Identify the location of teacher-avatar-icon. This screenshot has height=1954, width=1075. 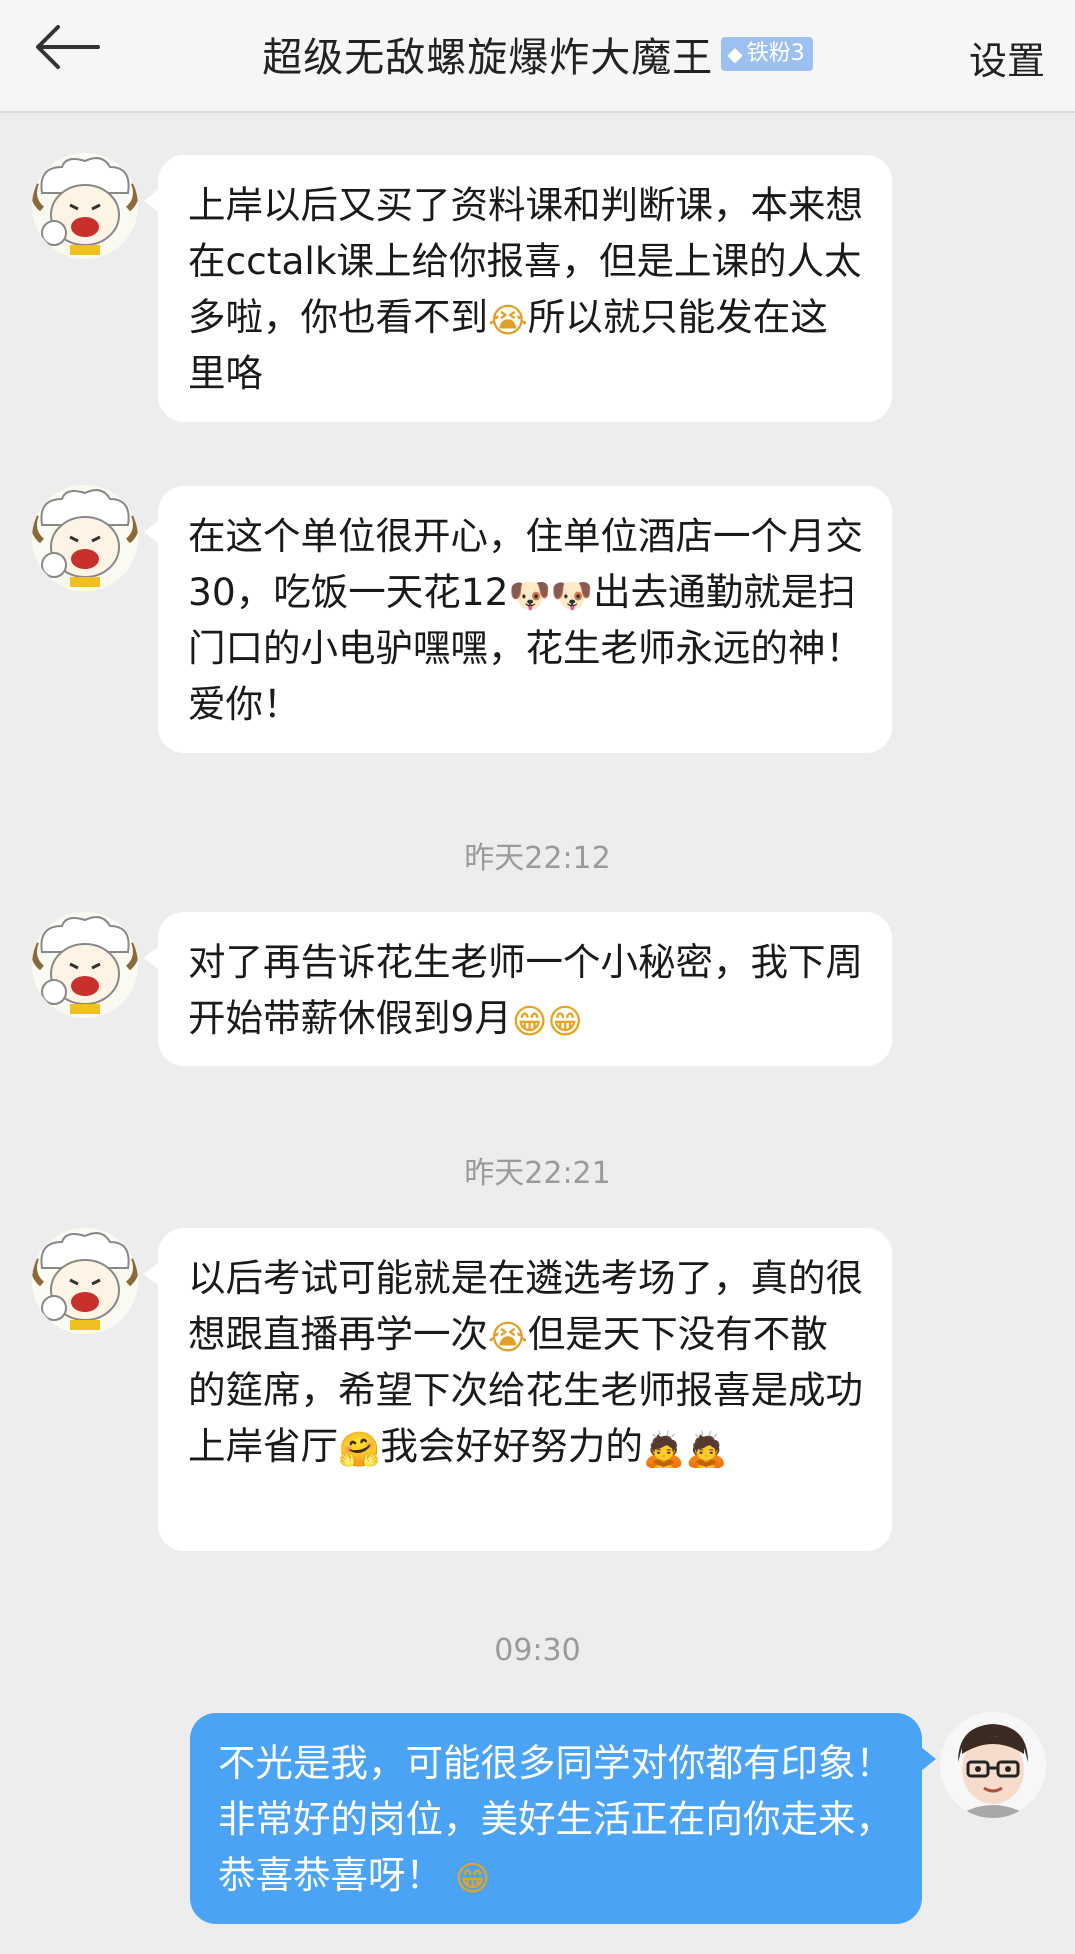
(993, 1765).